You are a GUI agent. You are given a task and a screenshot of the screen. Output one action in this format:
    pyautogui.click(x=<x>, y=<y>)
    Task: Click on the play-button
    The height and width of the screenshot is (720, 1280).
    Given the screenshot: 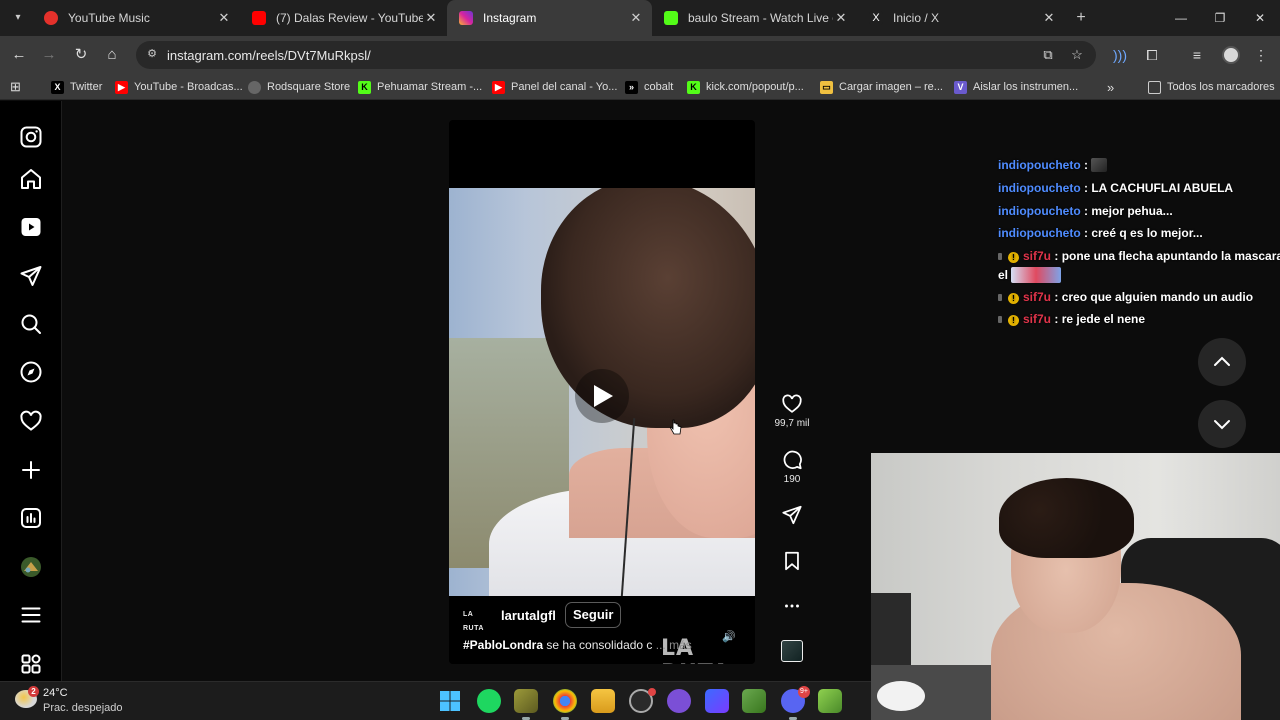 What is the action you would take?
    pyautogui.click(x=602, y=396)
    